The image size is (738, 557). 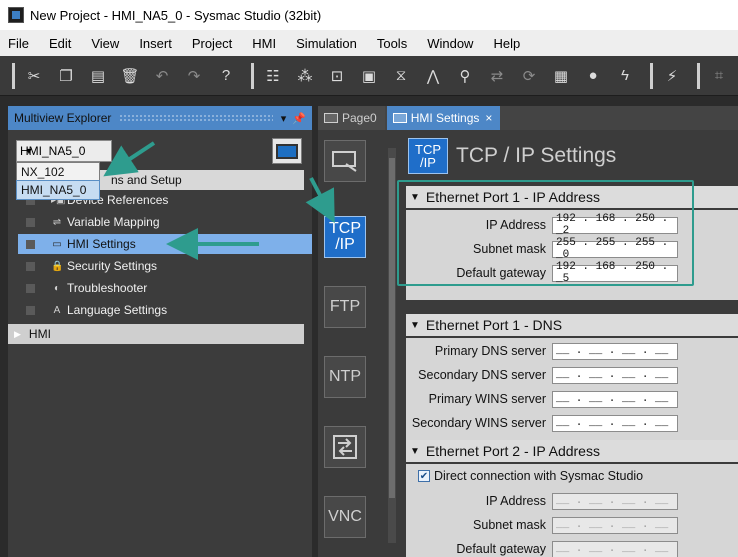 What do you see at coordinates (53, 151) in the screenshot?
I see `device-select-value: HMI_NA5_0` at bounding box center [53, 151].